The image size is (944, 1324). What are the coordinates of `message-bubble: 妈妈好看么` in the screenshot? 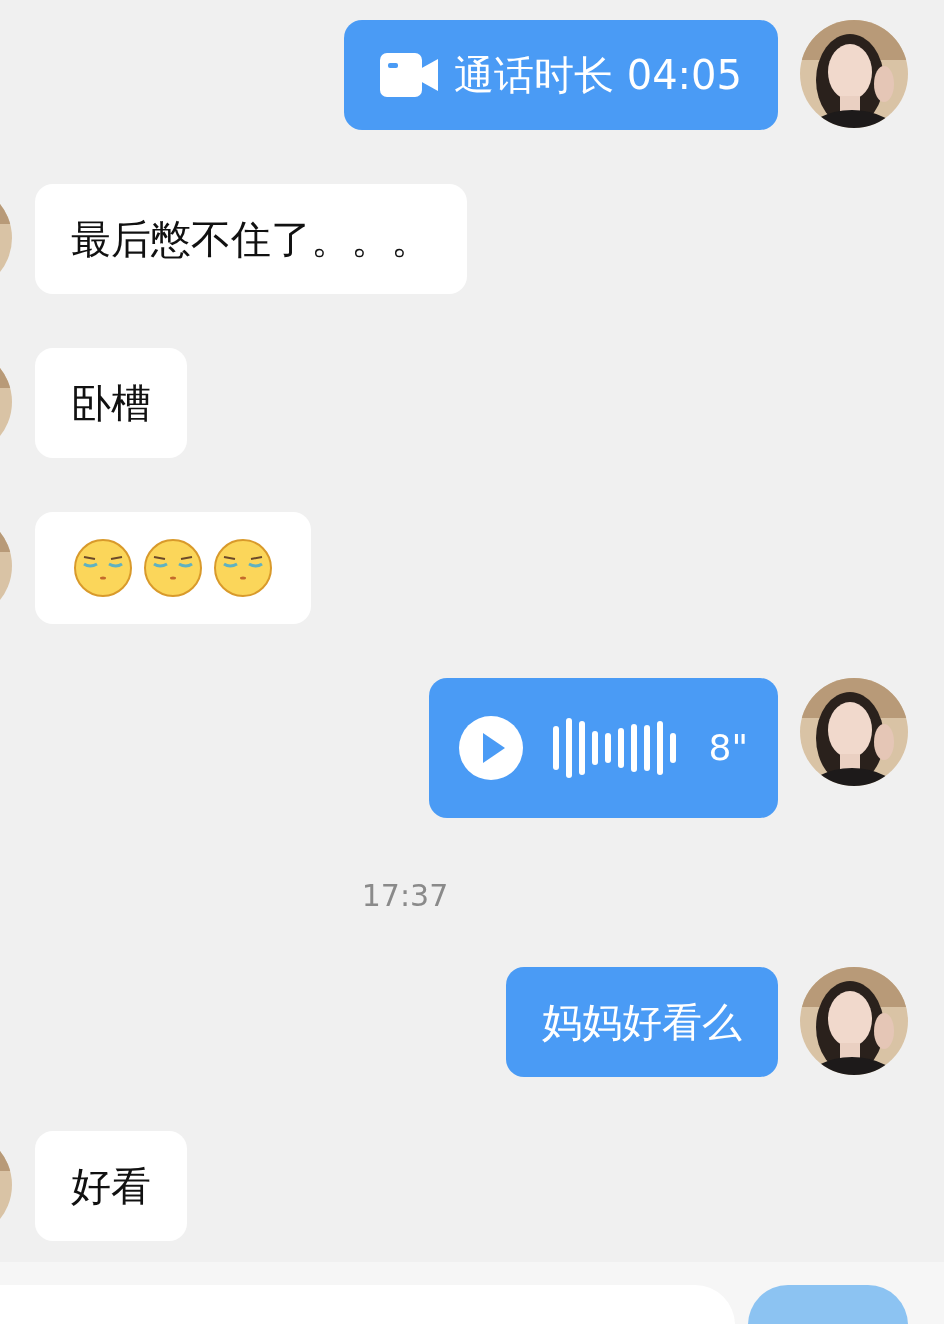 It's located at (642, 1022).